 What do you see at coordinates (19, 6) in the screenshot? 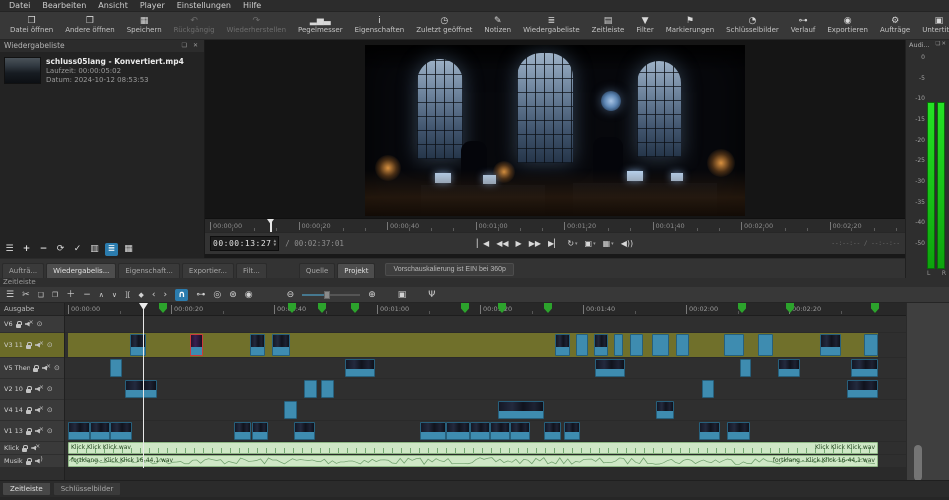
I see `menu-datei: Datei` at bounding box center [19, 6].